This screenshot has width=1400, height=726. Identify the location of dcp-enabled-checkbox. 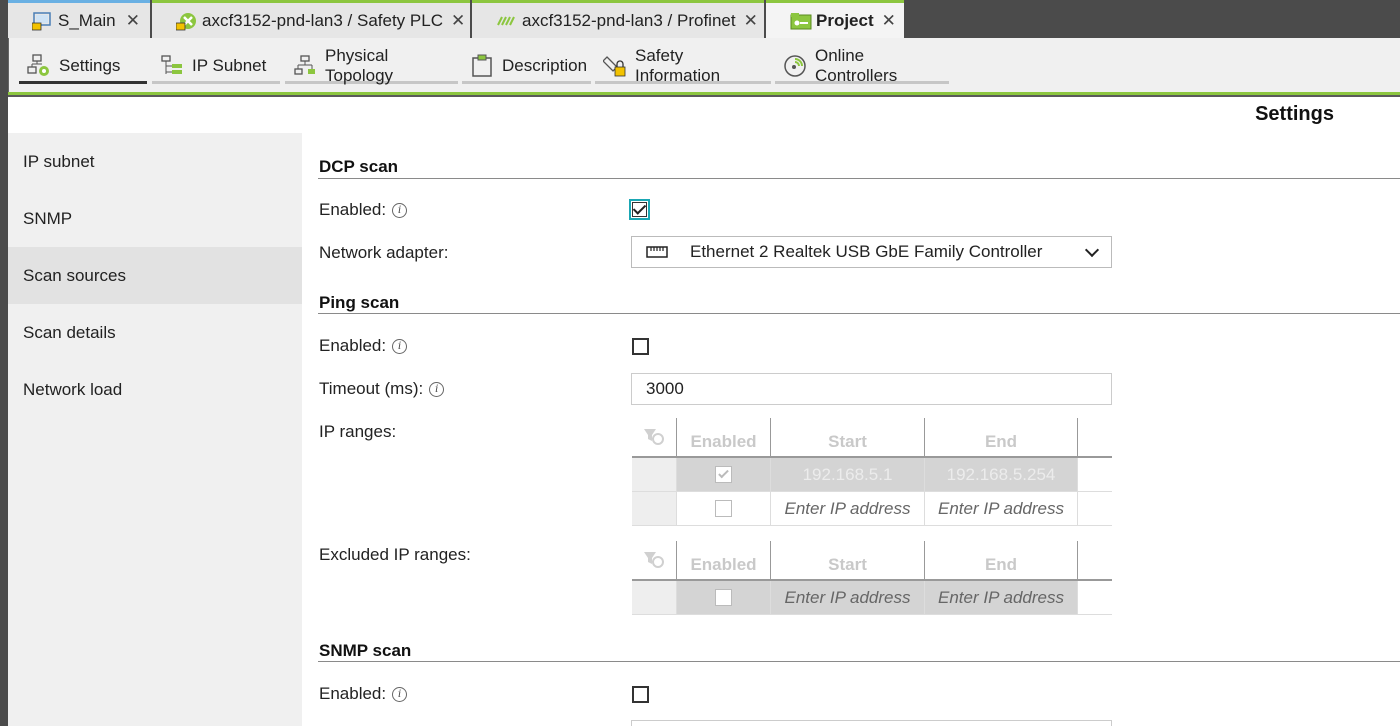
(639, 209).